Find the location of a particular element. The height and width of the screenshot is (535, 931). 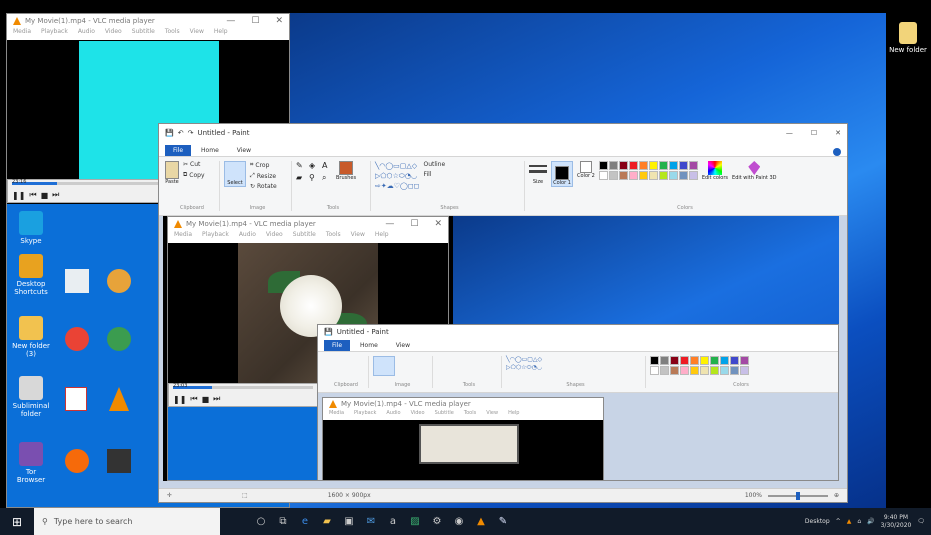

vlc-cone-icon is located at coordinates (119, 399).